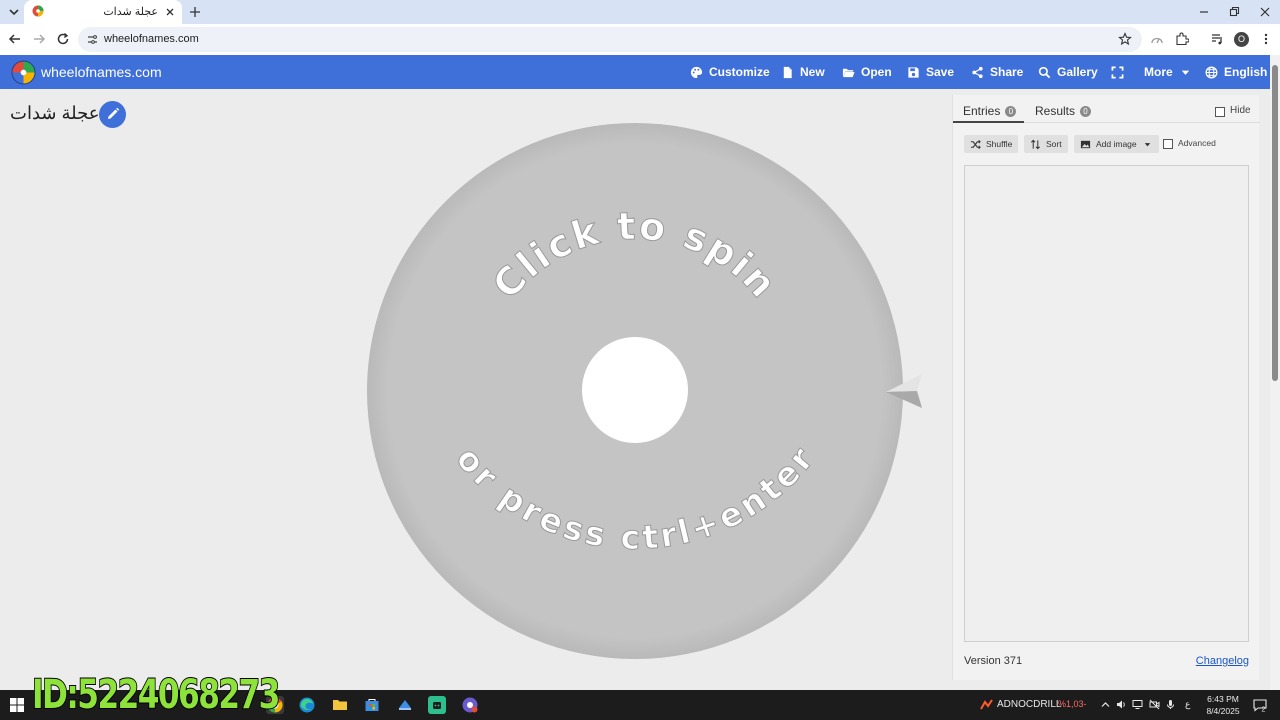 This screenshot has height=720, width=1280. I want to click on chevron-down-icon, so click(1185, 72).